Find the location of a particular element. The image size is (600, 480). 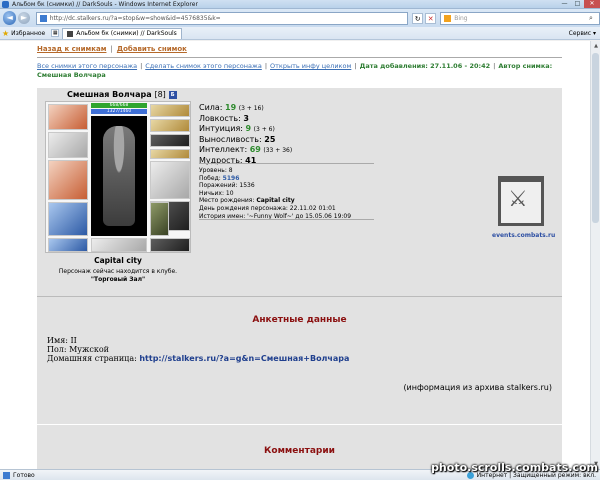

tab-grid-icon: ▦ is located at coordinates (55, 33).